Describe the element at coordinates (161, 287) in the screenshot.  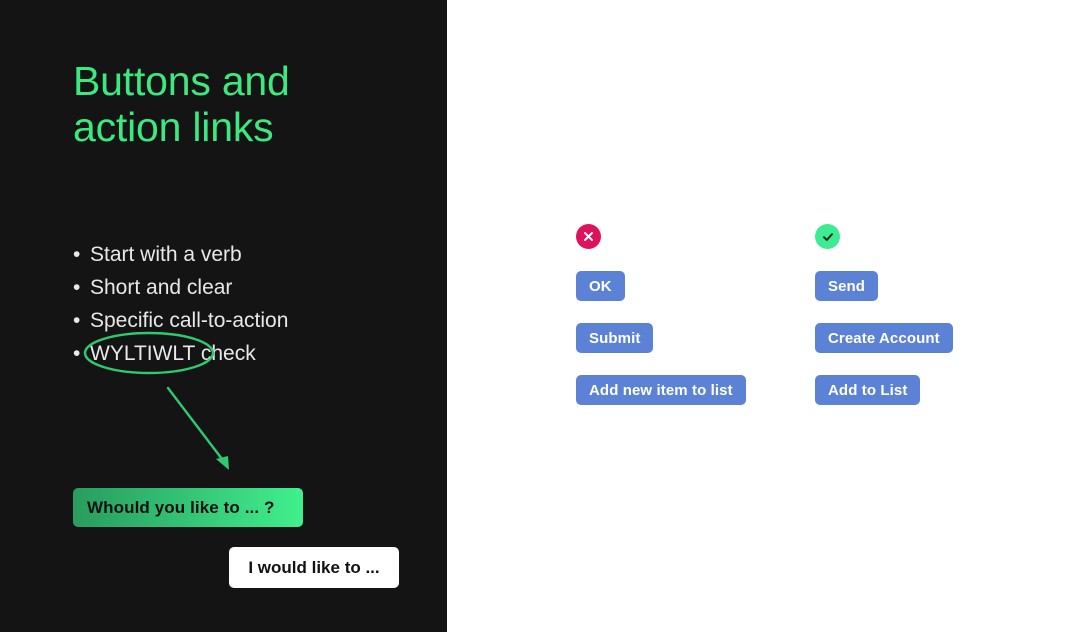
I see `list-item-label: Short and clear` at that location.